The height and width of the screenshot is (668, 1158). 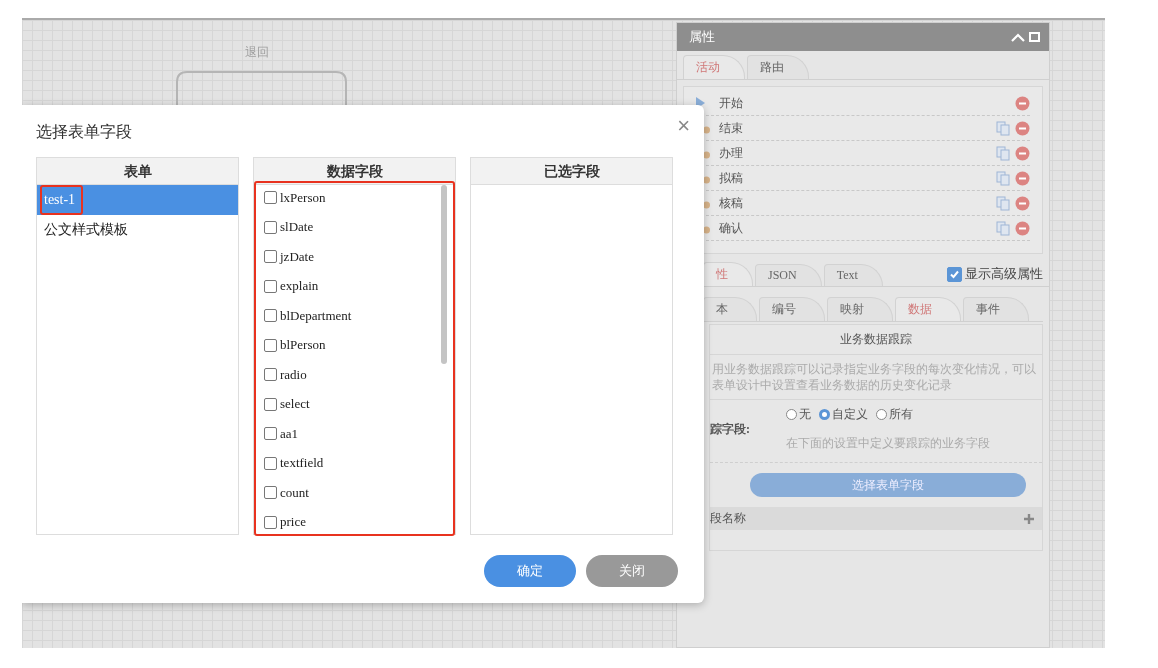 What do you see at coordinates (731, 203) in the screenshot?
I see `activity-name: 核稿` at bounding box center [731, 203].